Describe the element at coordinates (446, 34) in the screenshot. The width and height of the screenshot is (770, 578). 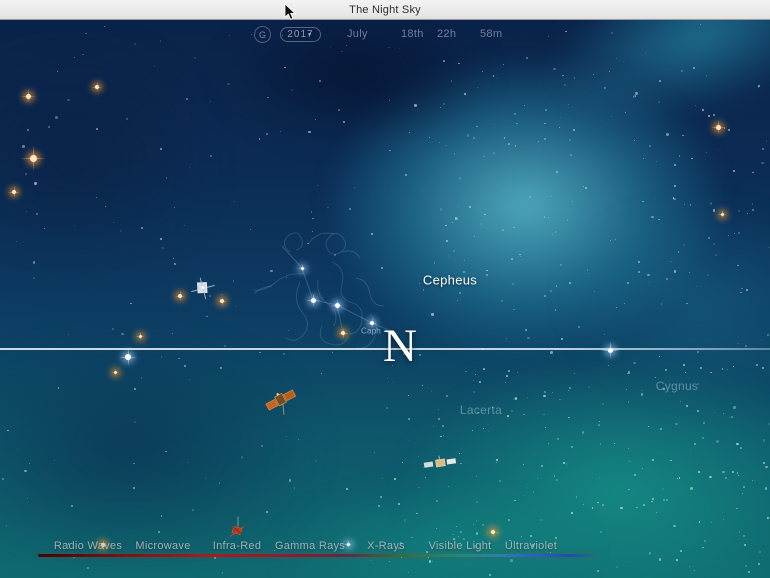
I see `hour-control: 22h` at that location.